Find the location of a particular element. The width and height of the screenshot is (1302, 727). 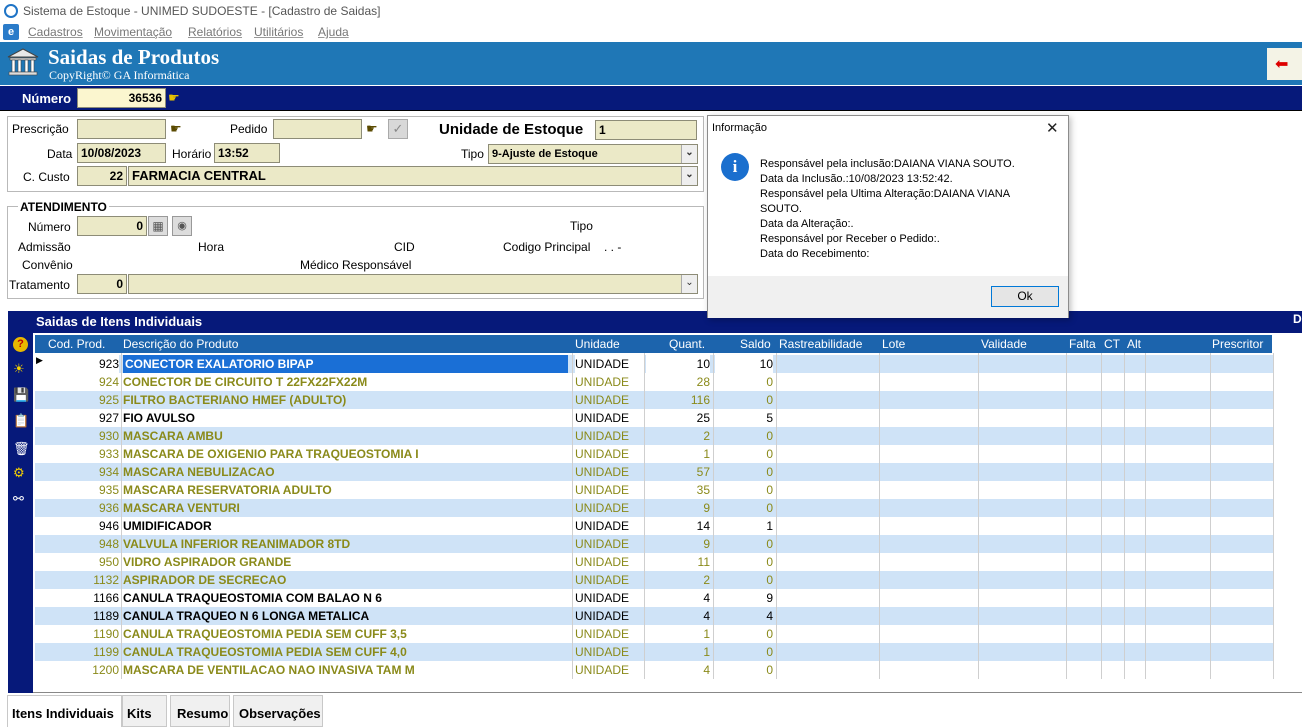

arrow-left-icon: ⬅ is located at coordinates (1282, 64).